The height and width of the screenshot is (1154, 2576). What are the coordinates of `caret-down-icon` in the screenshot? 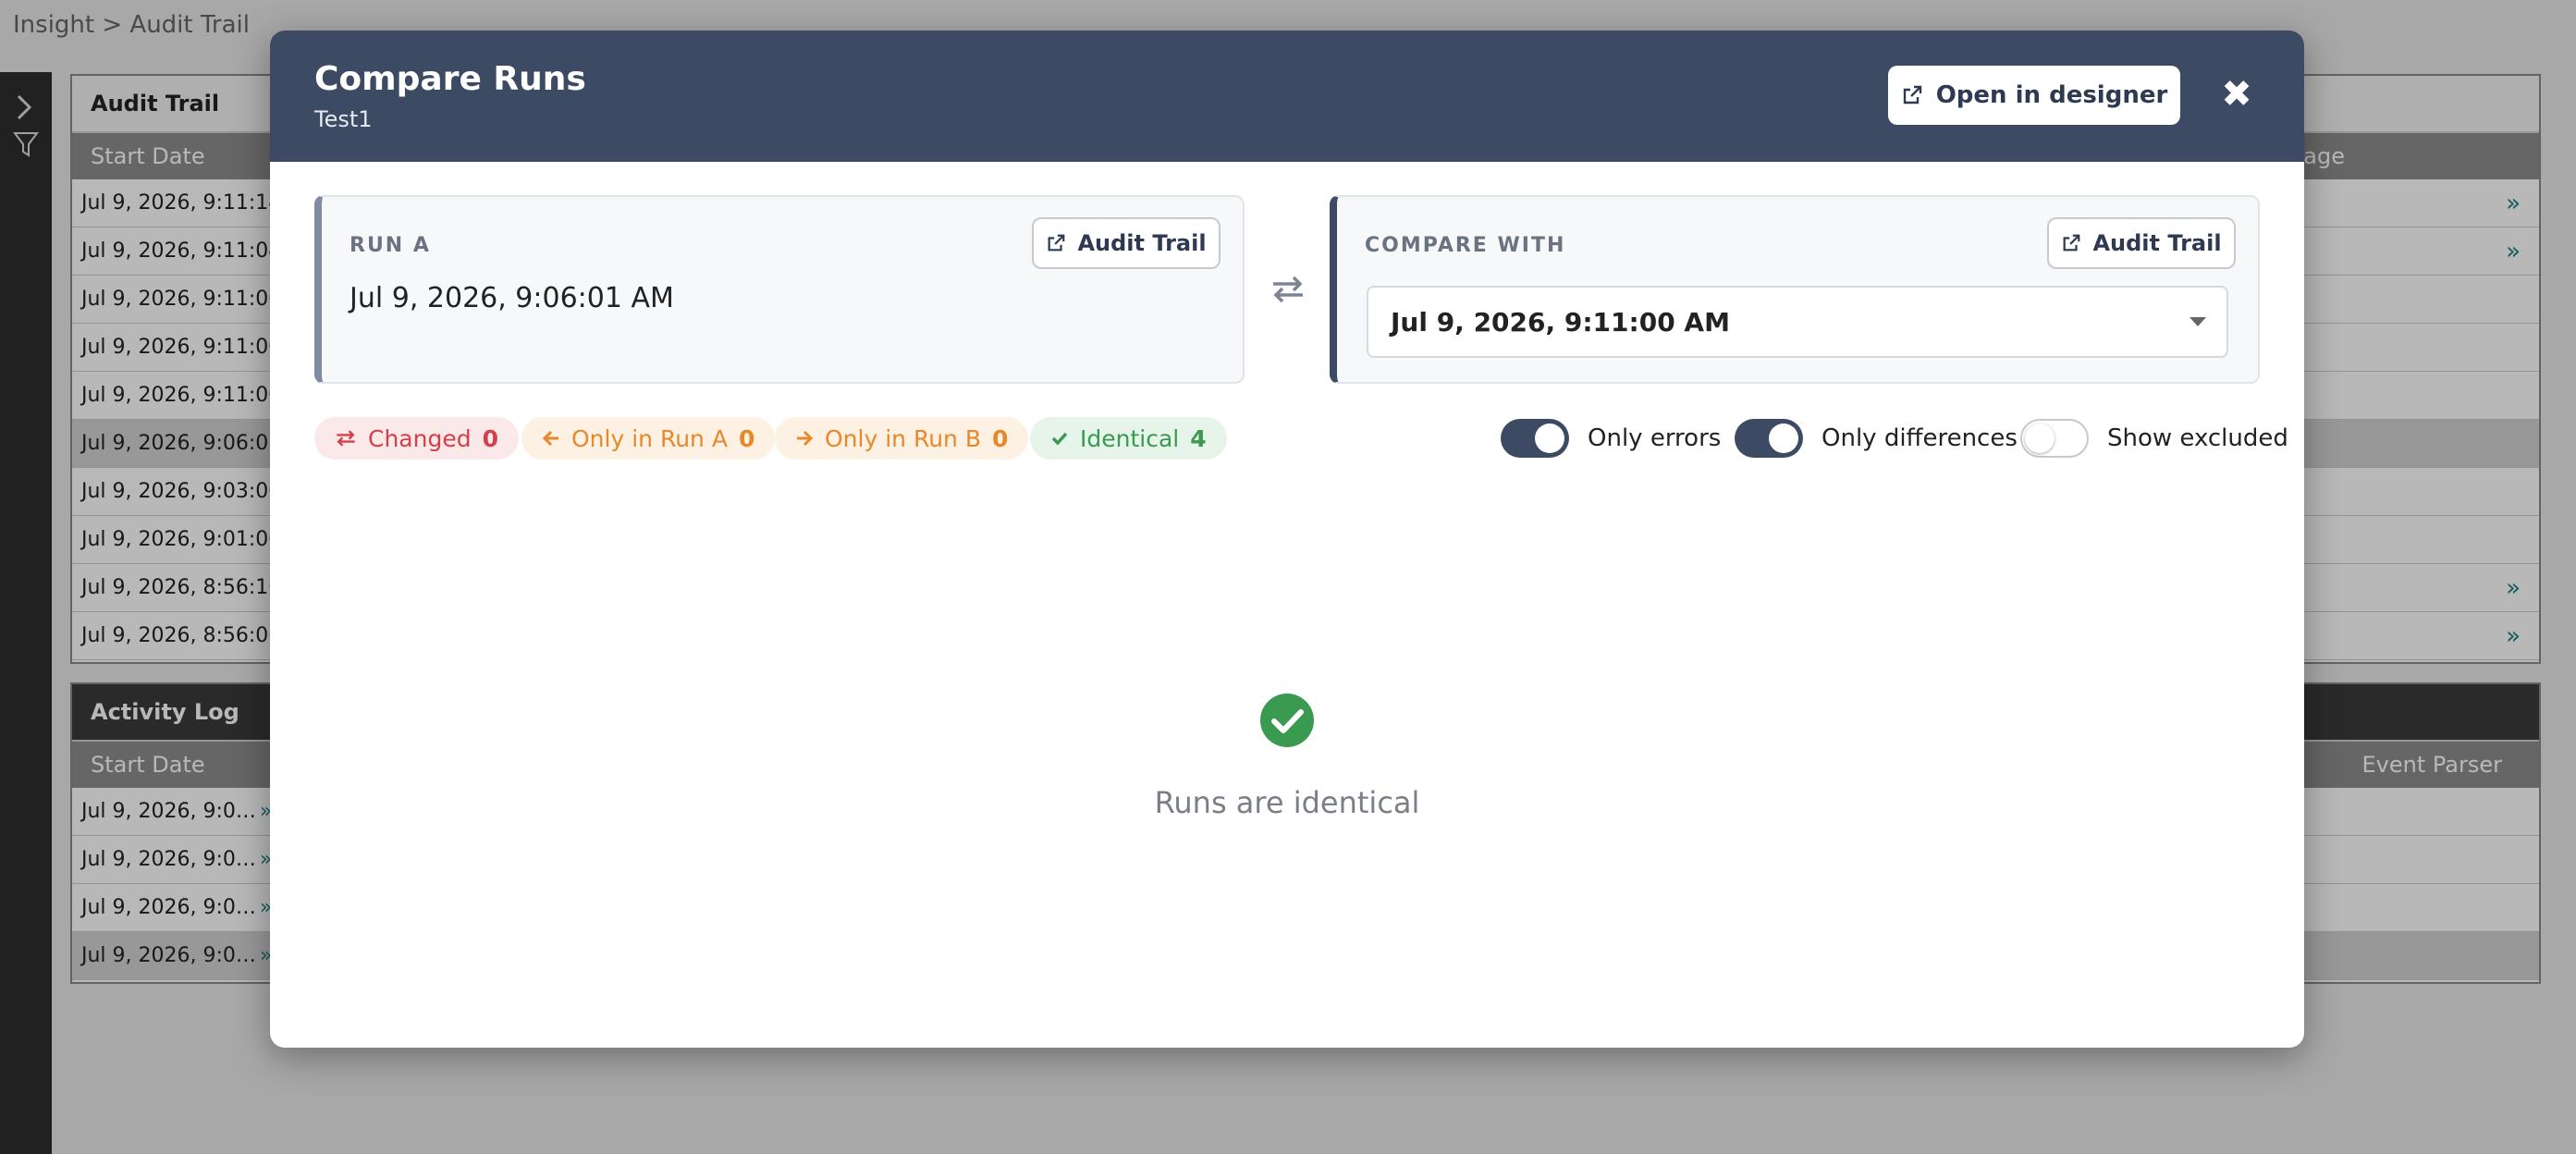 It's located at (2198, 322).